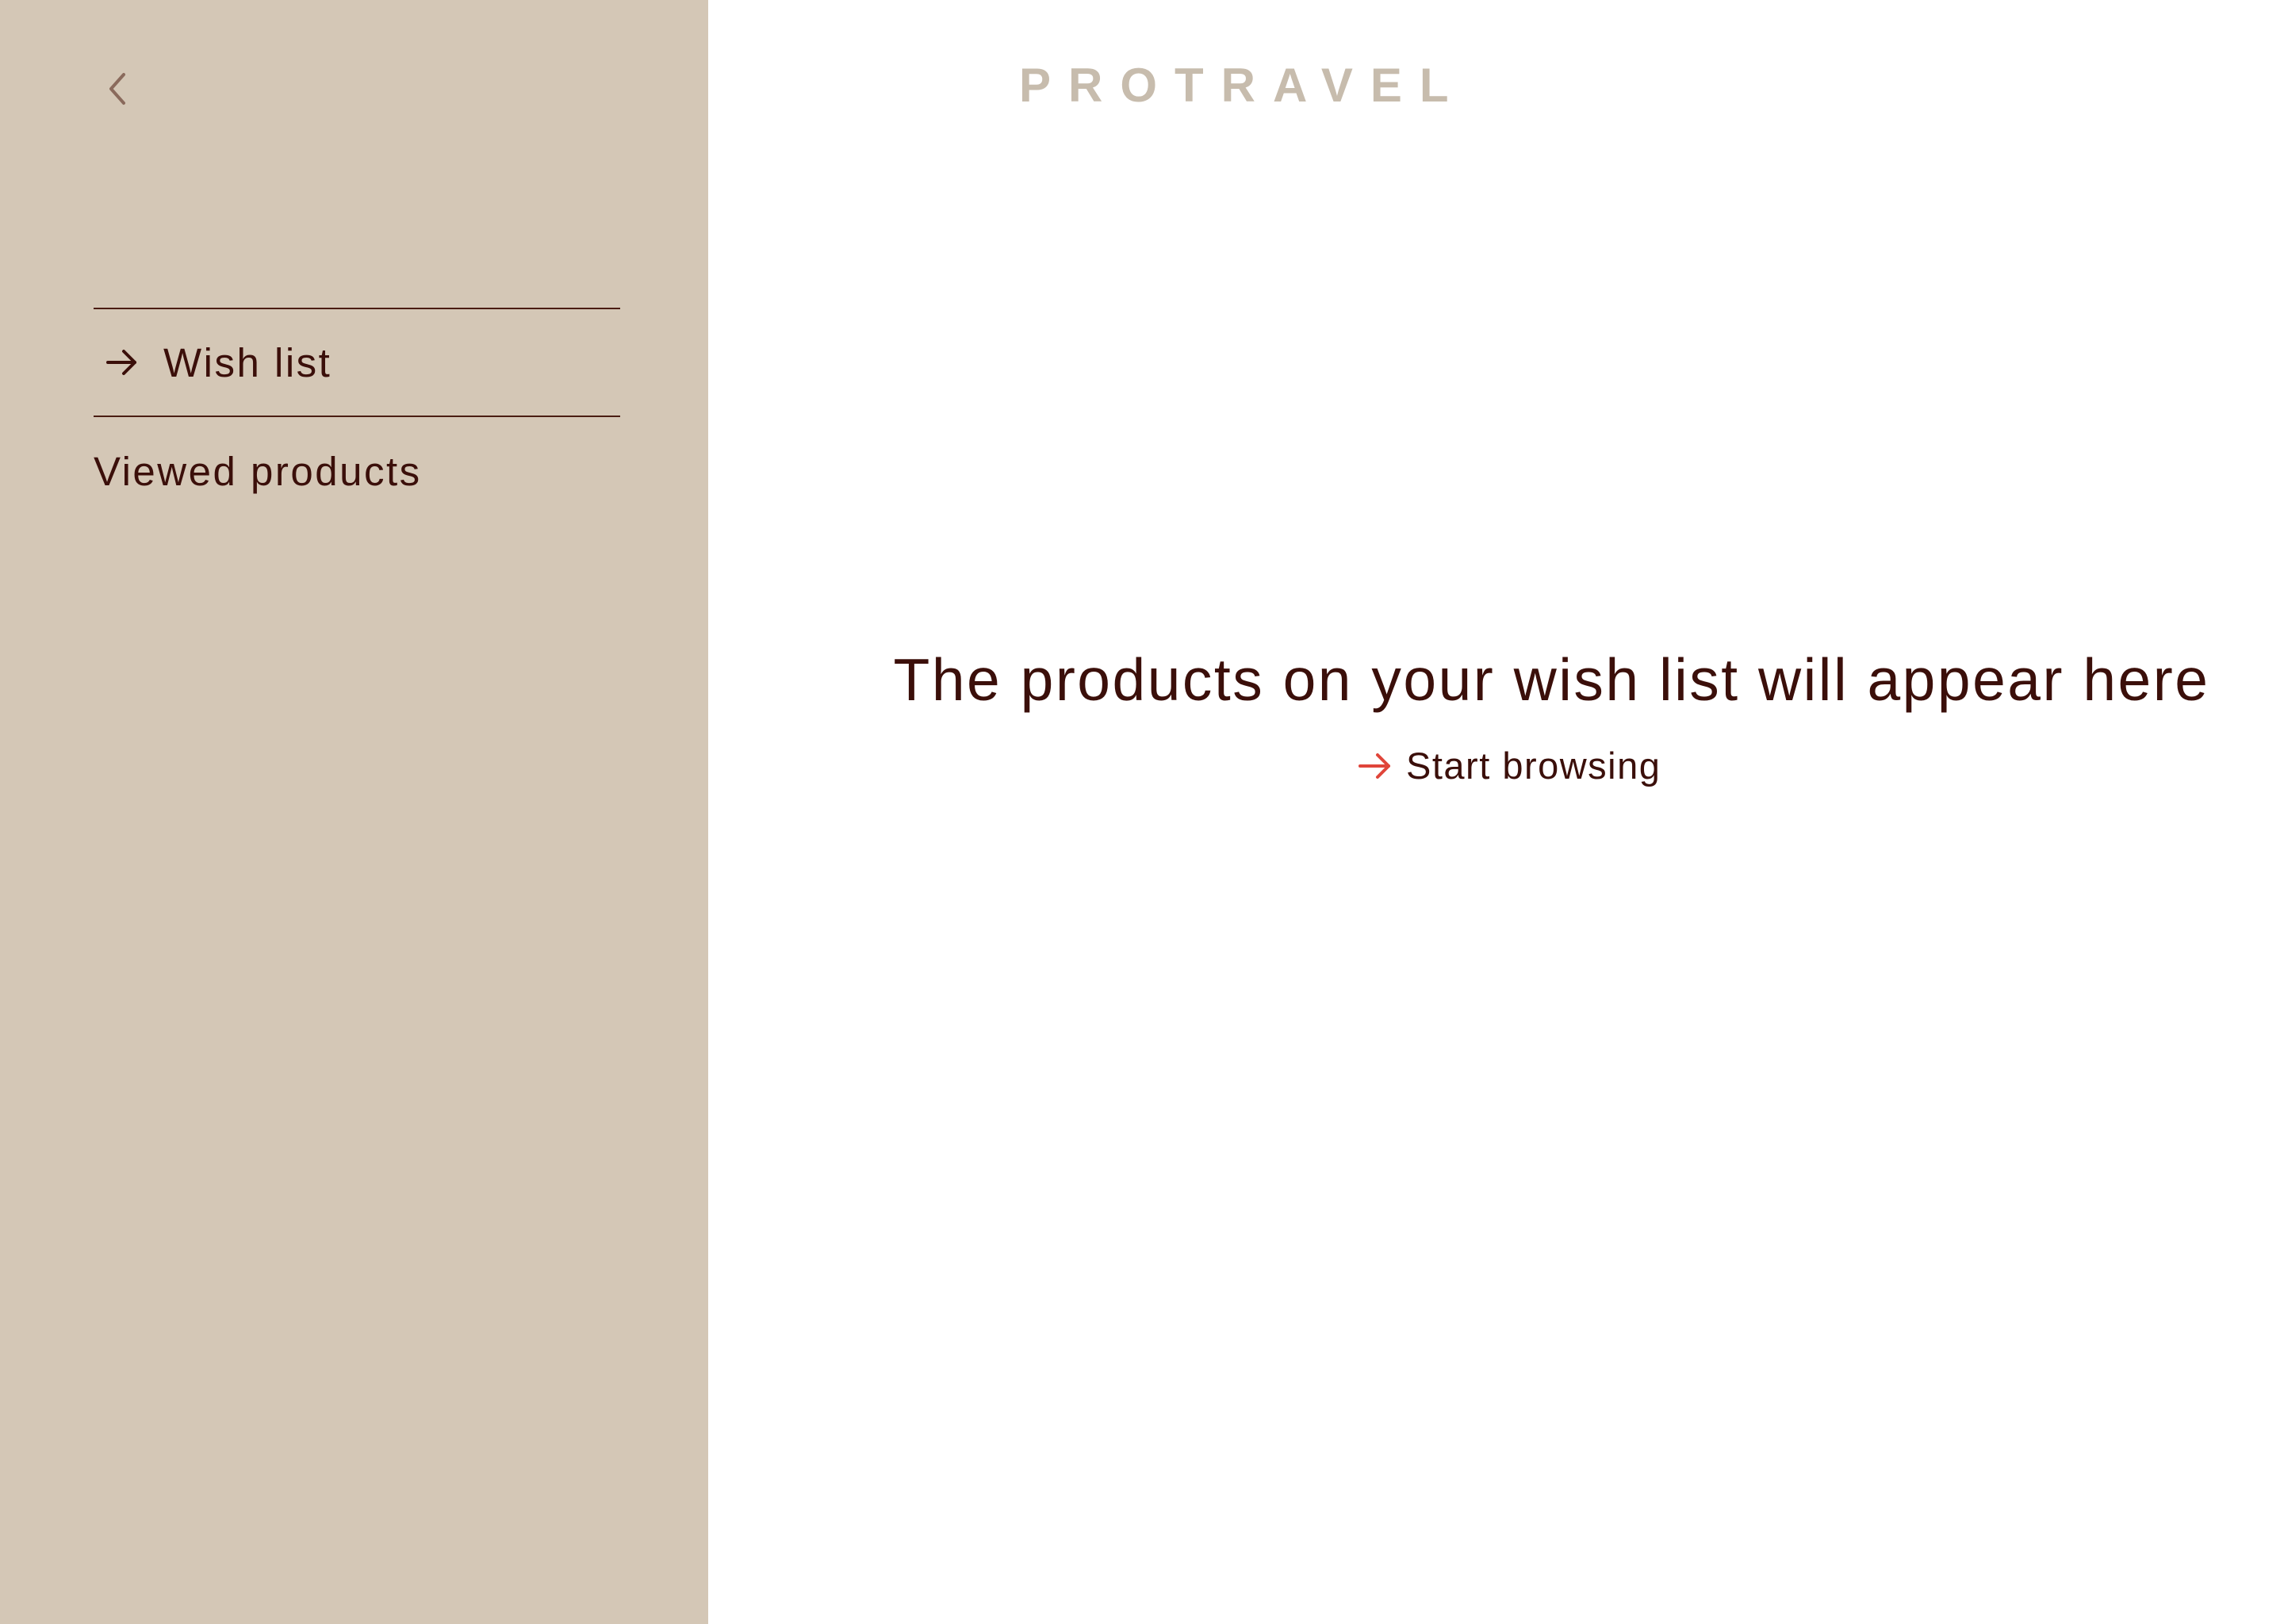 This screenshot has height=1624, width=2284. I want to click on brand-logo: PROTRAVEL, so click(1242, 85).